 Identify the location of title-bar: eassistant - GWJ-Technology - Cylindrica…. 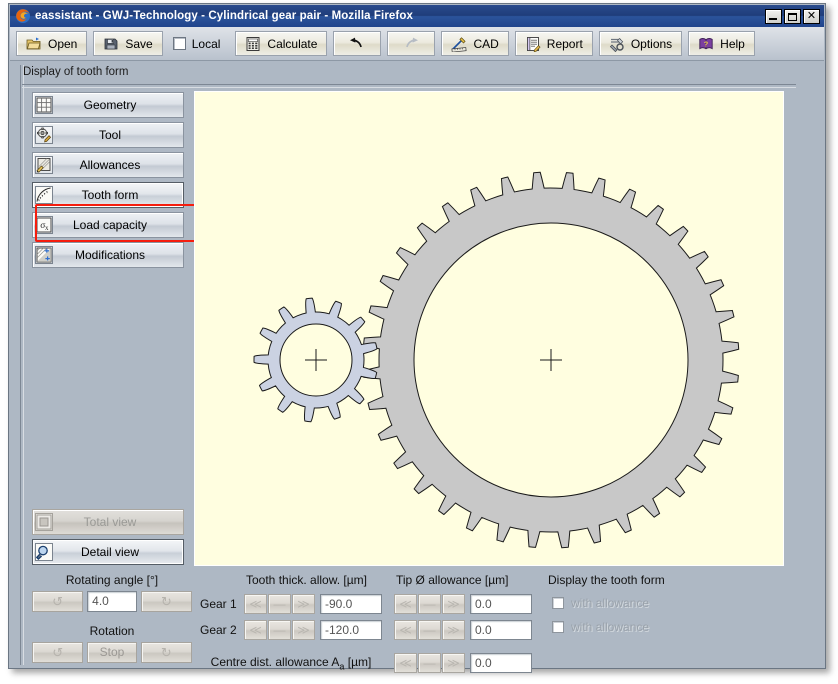
(417, 16).